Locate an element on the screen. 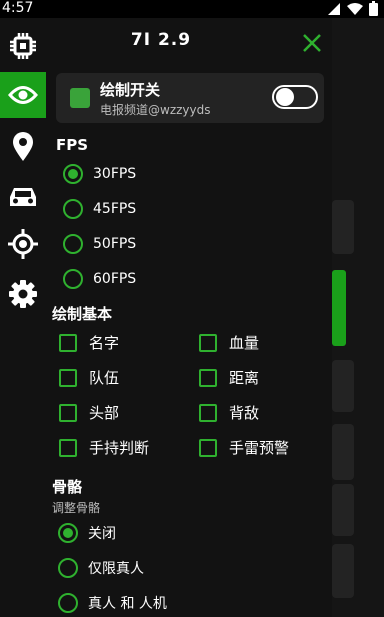  draw-switch-subtitle: 电报频道@wzzyyds is located at coordinates (155, 110).